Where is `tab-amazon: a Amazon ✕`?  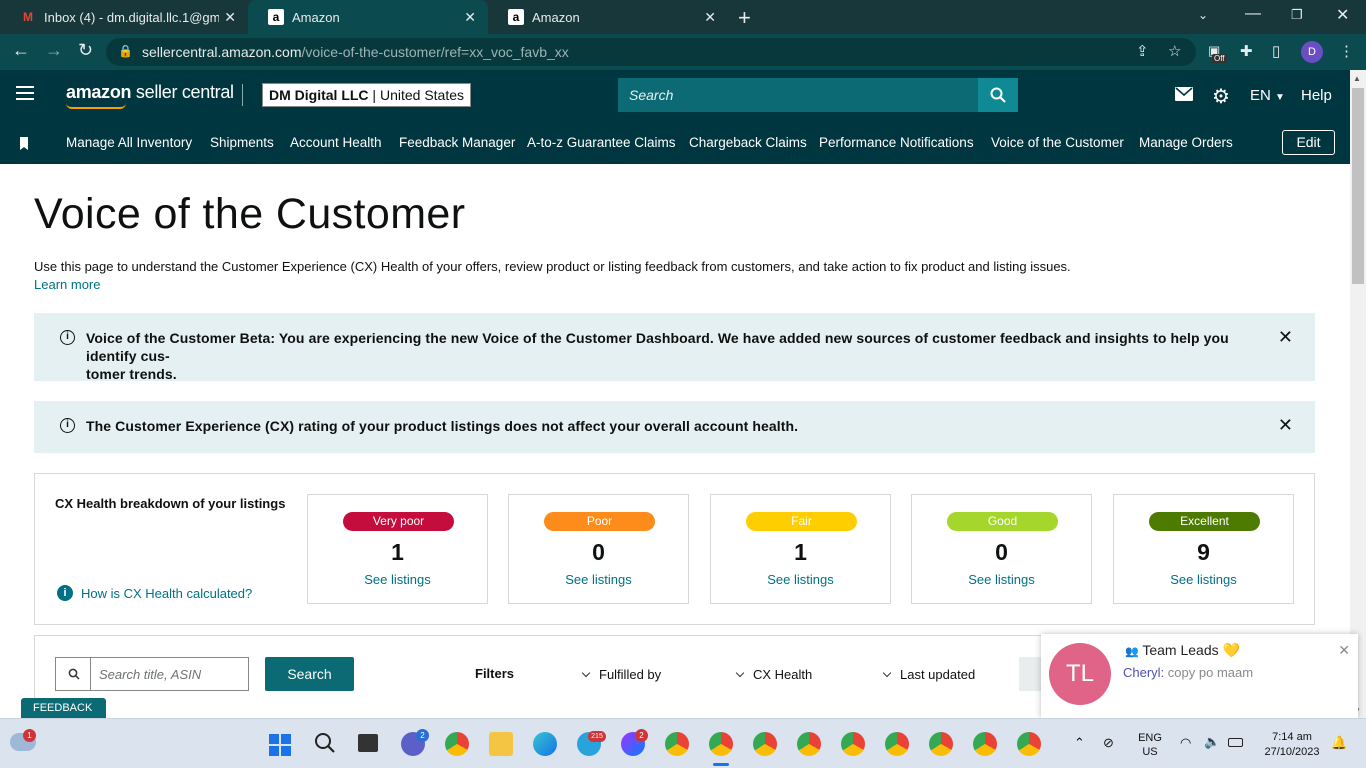 tab-amazon: a Amazon ✕ is located at coordinates (608, 17).